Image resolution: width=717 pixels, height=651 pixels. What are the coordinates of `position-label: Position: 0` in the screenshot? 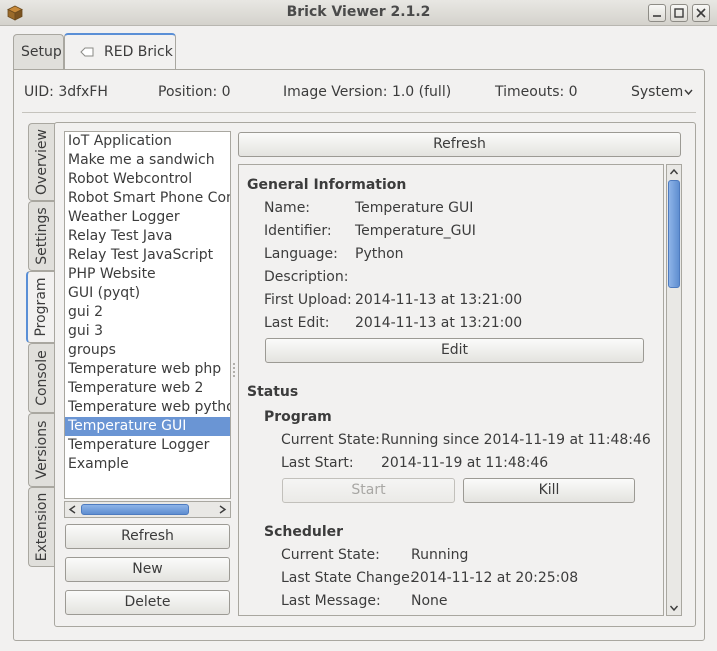 It's located at (194, 92).